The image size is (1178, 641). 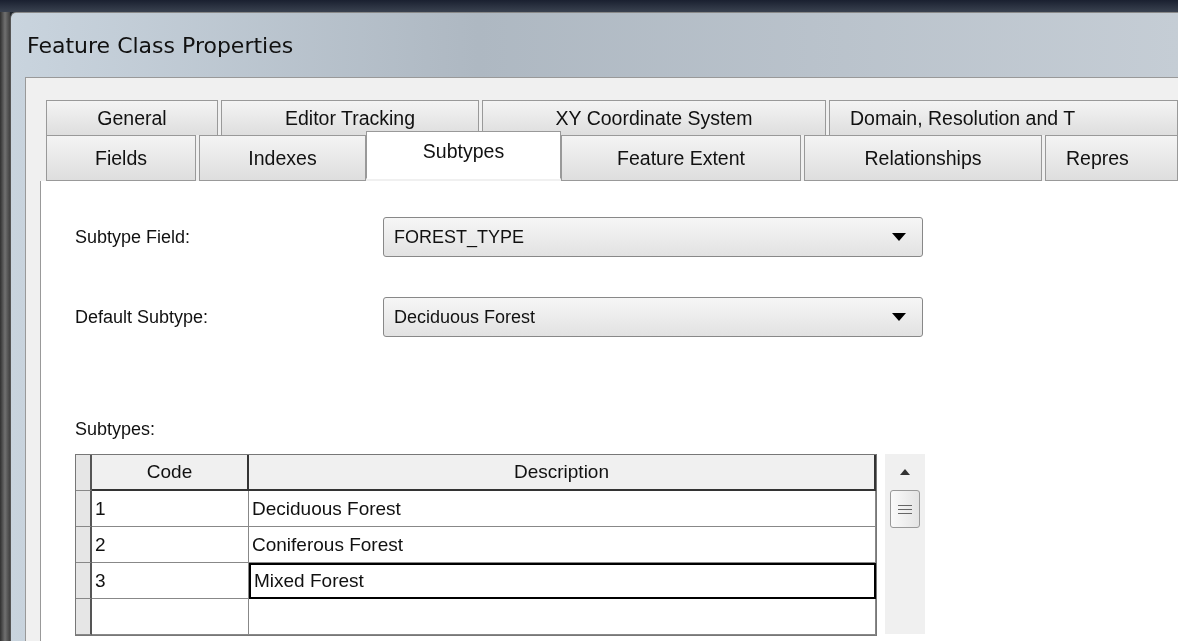 What do you see at coordinates (170, 509) in the screenshot?
I see `table-cell: 1` at bounding box center [170, 509].